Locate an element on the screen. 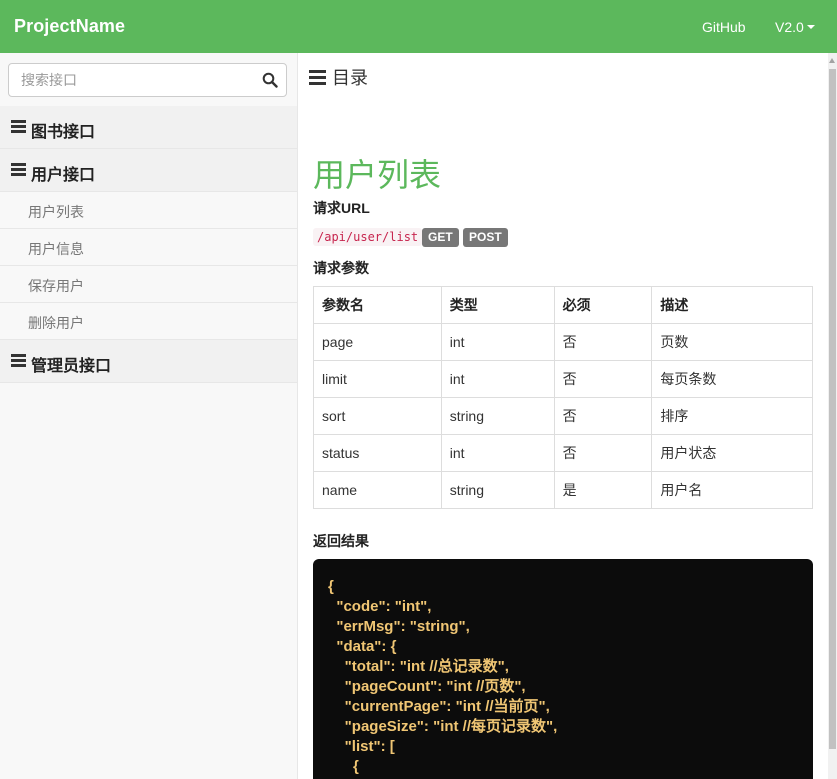  request-url-code: /api/user/list is located at coordinates (368, 237).